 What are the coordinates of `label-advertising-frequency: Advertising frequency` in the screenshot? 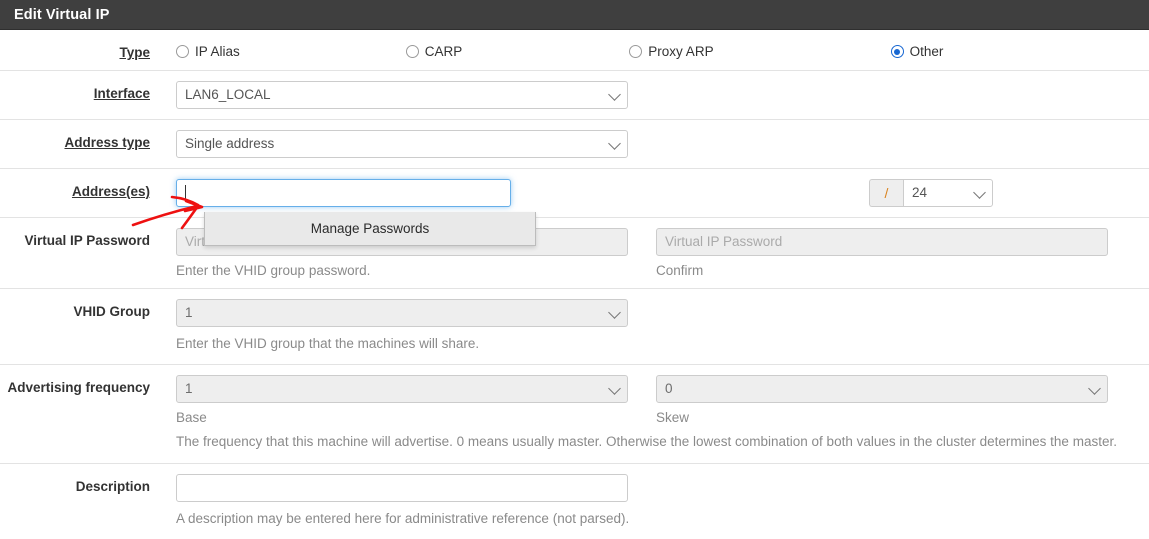 It's located at (88, 385).